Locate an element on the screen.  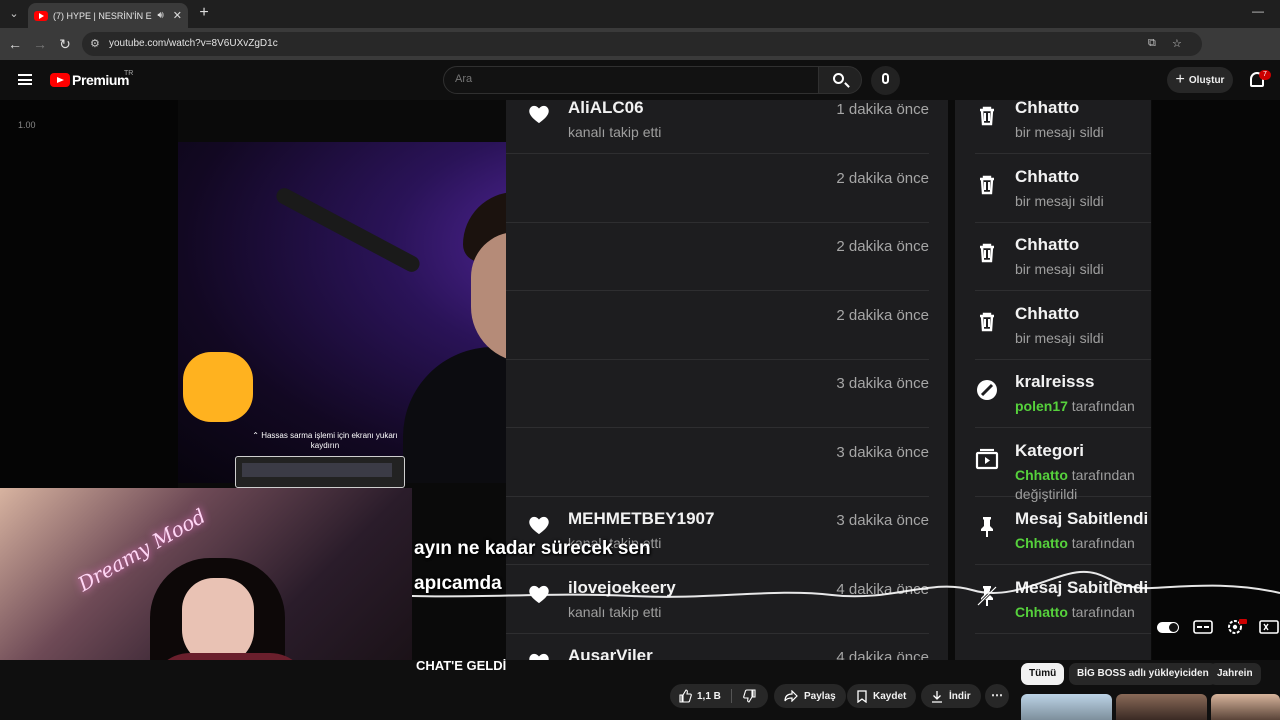
pin-icon is located at coordinates (987, 527).